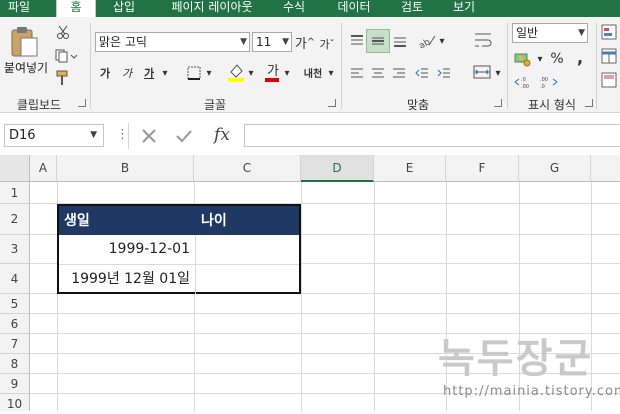  Describe the element at coordinates (127, 249) in the screenshot. I see `cell-b3: 1999-12-01` at that location.